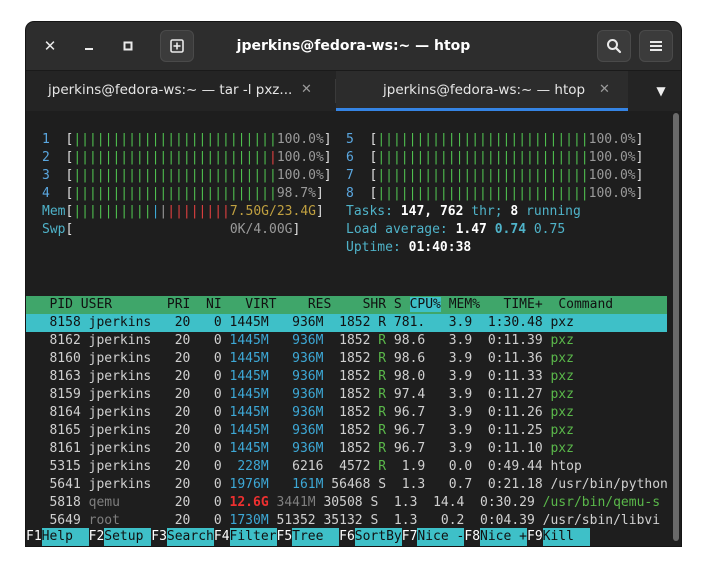 This screenshot has width=706, height=574. What do you see at coordinates (463, 211) in the screenshot?
I see `tasks-summary: Tasks: 147, 762 thr; 8 running` at bounding box center [463, 211].